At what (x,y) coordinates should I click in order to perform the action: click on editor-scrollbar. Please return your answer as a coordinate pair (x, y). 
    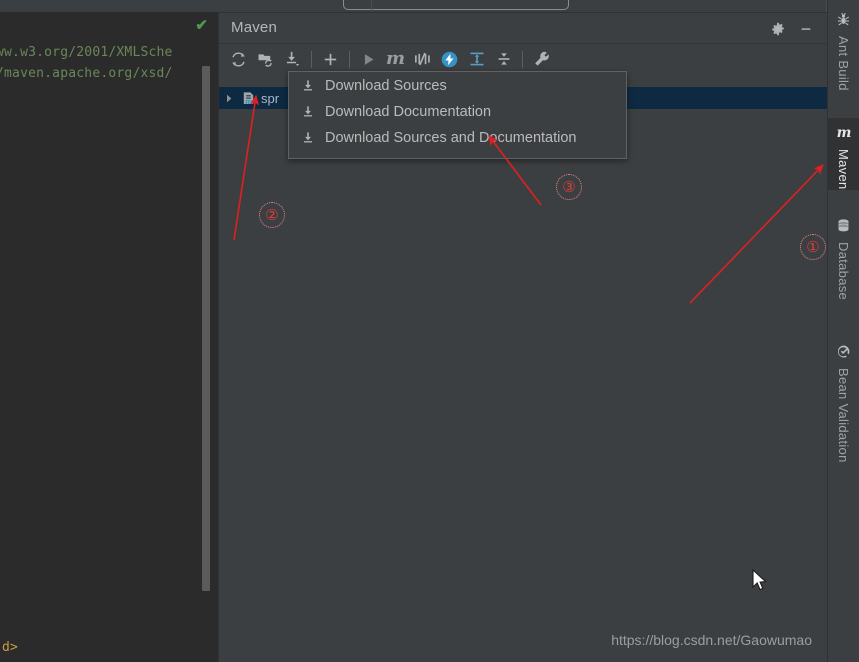
    Looking at the image, I should click on (208, 337).